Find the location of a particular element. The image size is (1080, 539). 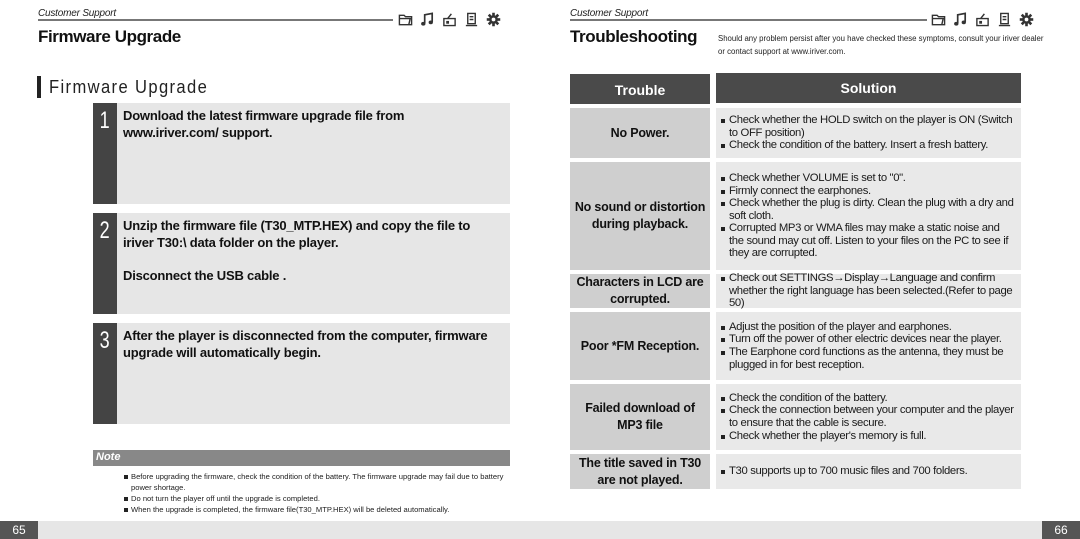

note-label: Note is located at coordinates (108, 457).